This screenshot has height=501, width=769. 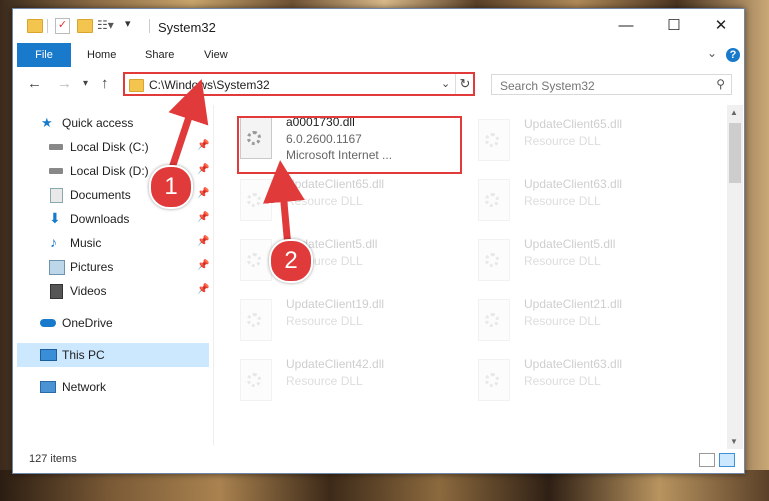 I want to click on step-2-badge: 2, so click(x=291, y=261).